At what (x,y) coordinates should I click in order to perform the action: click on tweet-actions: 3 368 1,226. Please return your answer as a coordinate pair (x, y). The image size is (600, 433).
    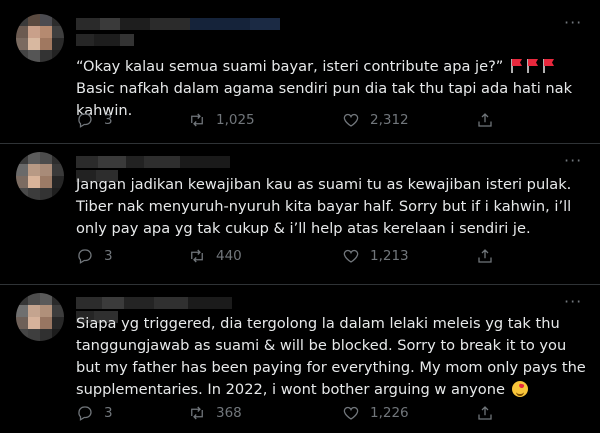
    Looking at the image, I should click on (331, 413).